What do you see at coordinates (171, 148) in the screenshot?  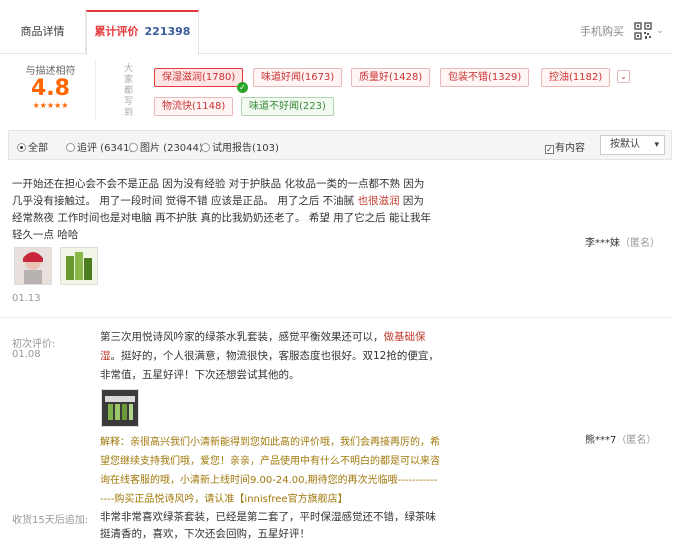 I see `filter-images-label: 图片 (23044)` at bounding box center [171, 148].